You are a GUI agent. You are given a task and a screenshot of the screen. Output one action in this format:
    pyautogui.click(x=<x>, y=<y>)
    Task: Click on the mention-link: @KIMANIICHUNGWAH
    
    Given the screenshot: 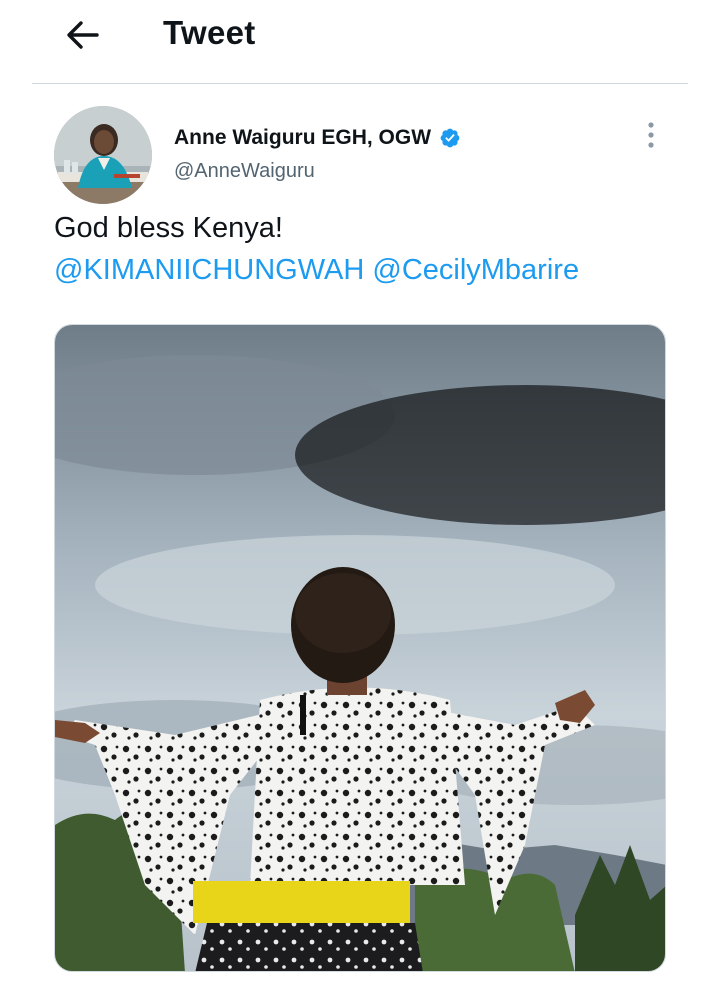 What is the action you would take?
    pyautogui.click(x=209, y=270)
    